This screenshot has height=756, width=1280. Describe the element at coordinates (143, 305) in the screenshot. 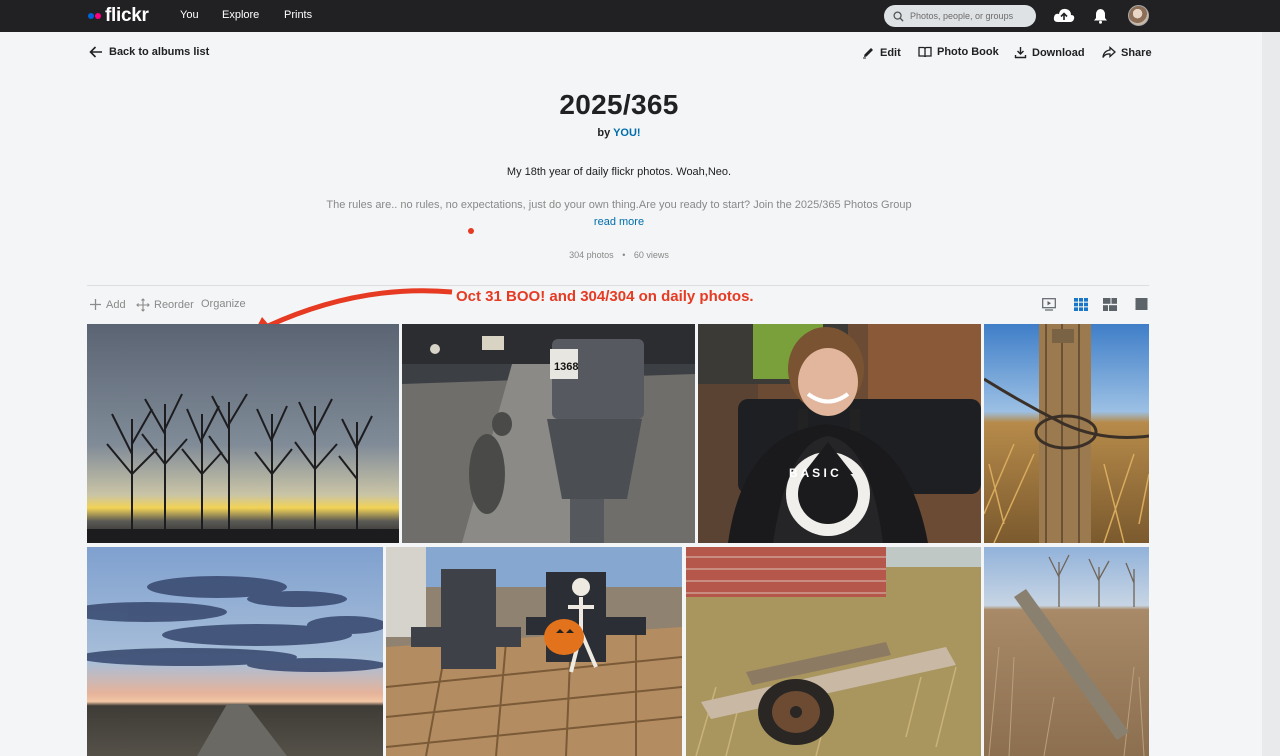

I see `move-arrows-icon` at that location.